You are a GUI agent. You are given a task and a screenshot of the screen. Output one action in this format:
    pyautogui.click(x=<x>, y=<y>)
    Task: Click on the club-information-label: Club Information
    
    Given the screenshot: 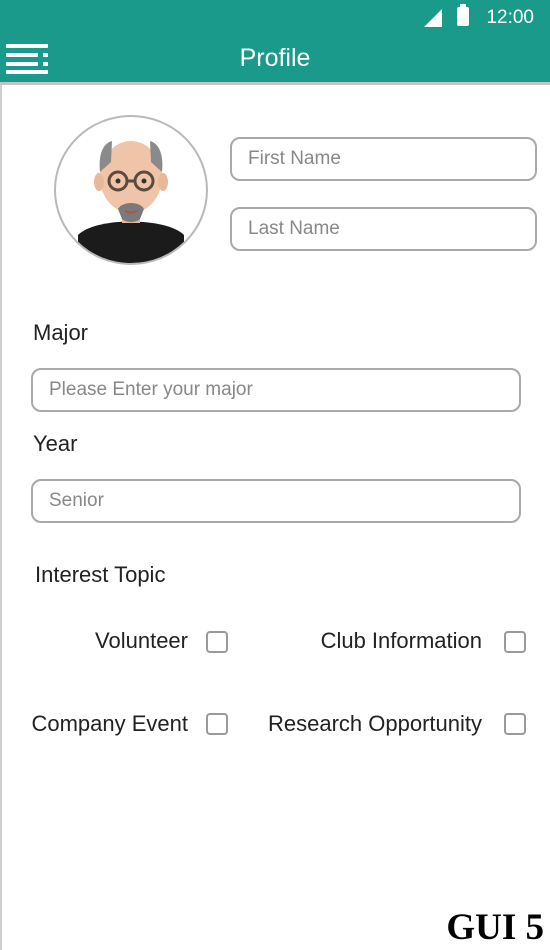 What is the action you would take?
    pyautogui.click(x=401, y=640)
    